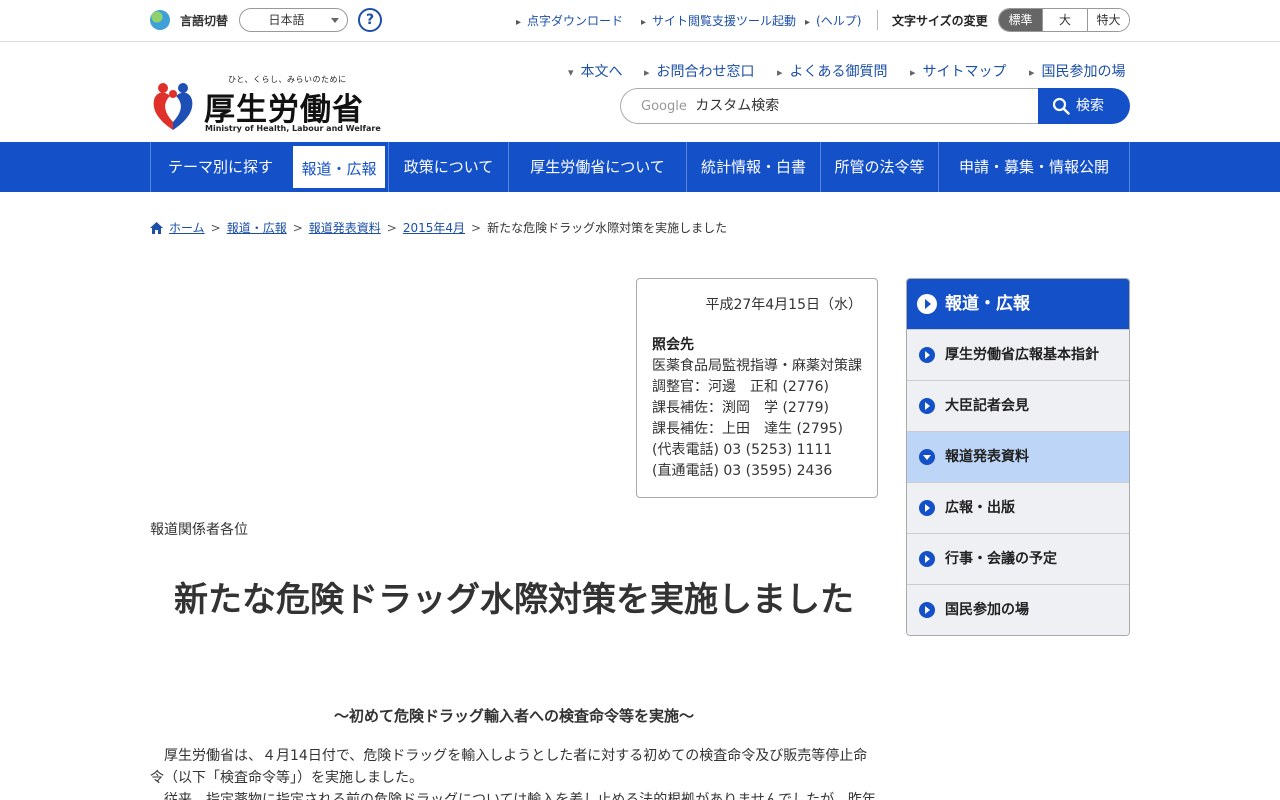 This screenshot has width=1280, height=800. What do you see at coordinates (434, 228) in the screenshot?
I see `breadcrumb-month: 2015年4月` at bounding box center [434, 228].